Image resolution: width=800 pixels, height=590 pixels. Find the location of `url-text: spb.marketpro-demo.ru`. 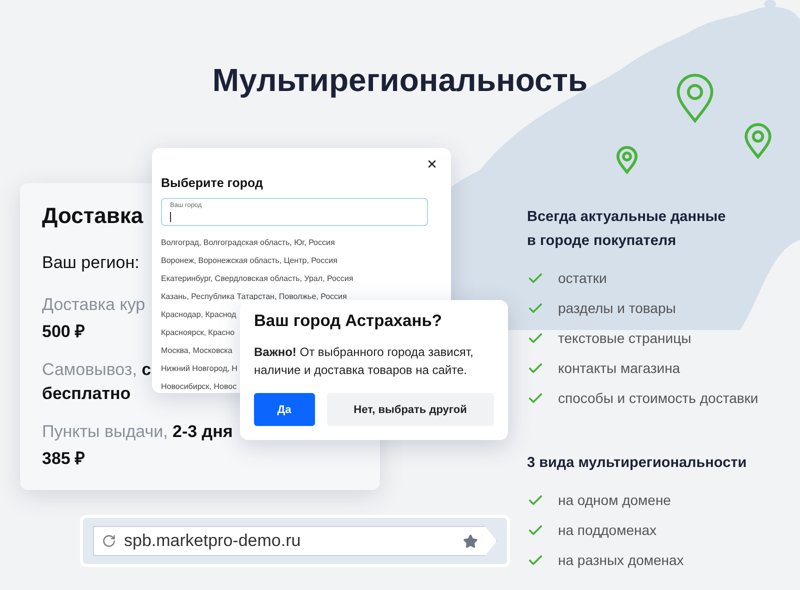

url-text: spb.marketpro-demo.ru is located at coordinates (213, 541).